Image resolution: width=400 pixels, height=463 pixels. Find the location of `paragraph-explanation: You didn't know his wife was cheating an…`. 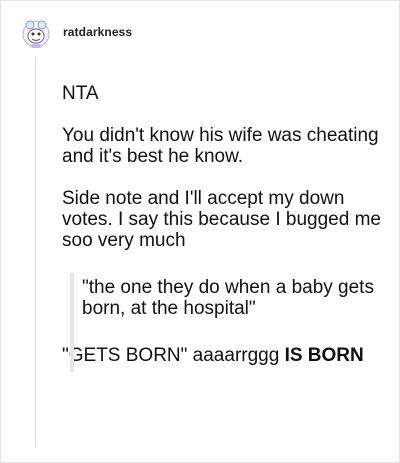

paragraph-explanation: You didn't know his wife was cheating an… is located at coordinates (220, 146).